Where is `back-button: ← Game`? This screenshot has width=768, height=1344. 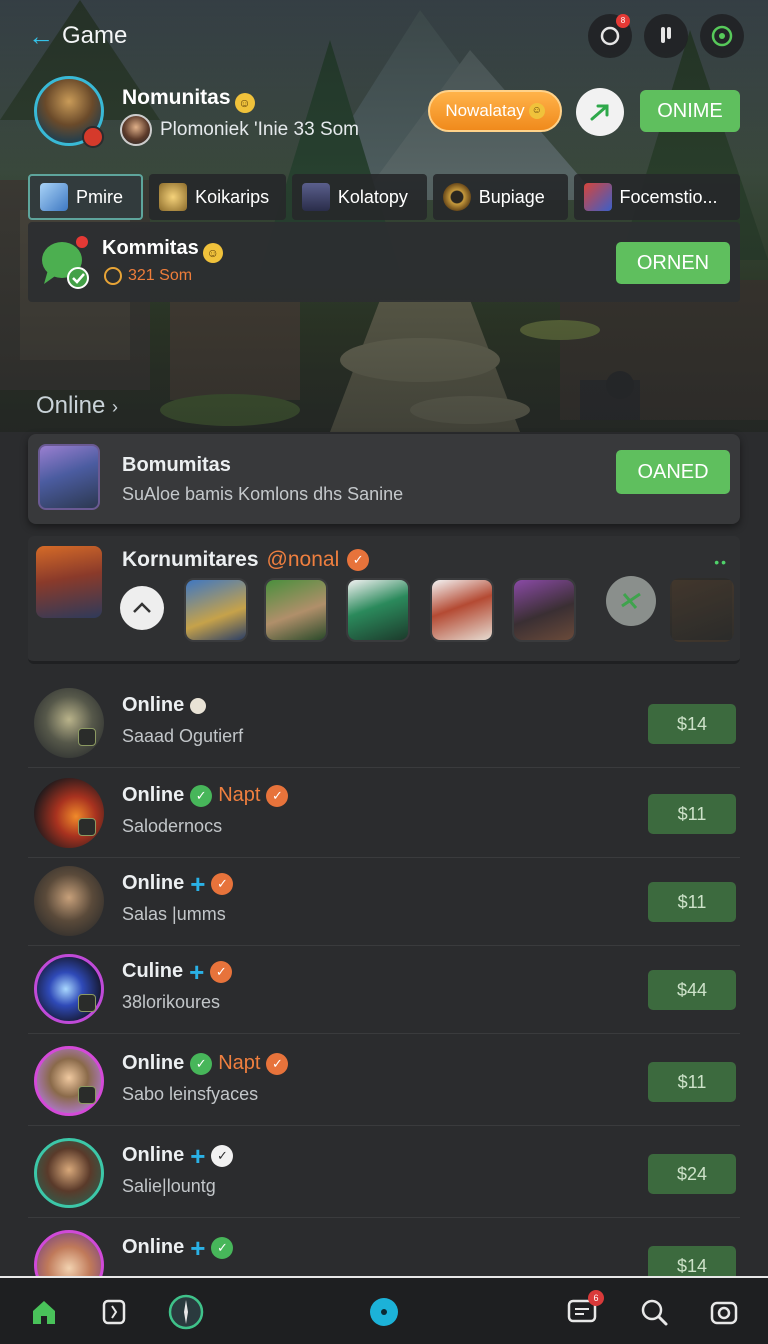
back-button: ← Game is located at coordinates (77, 36).